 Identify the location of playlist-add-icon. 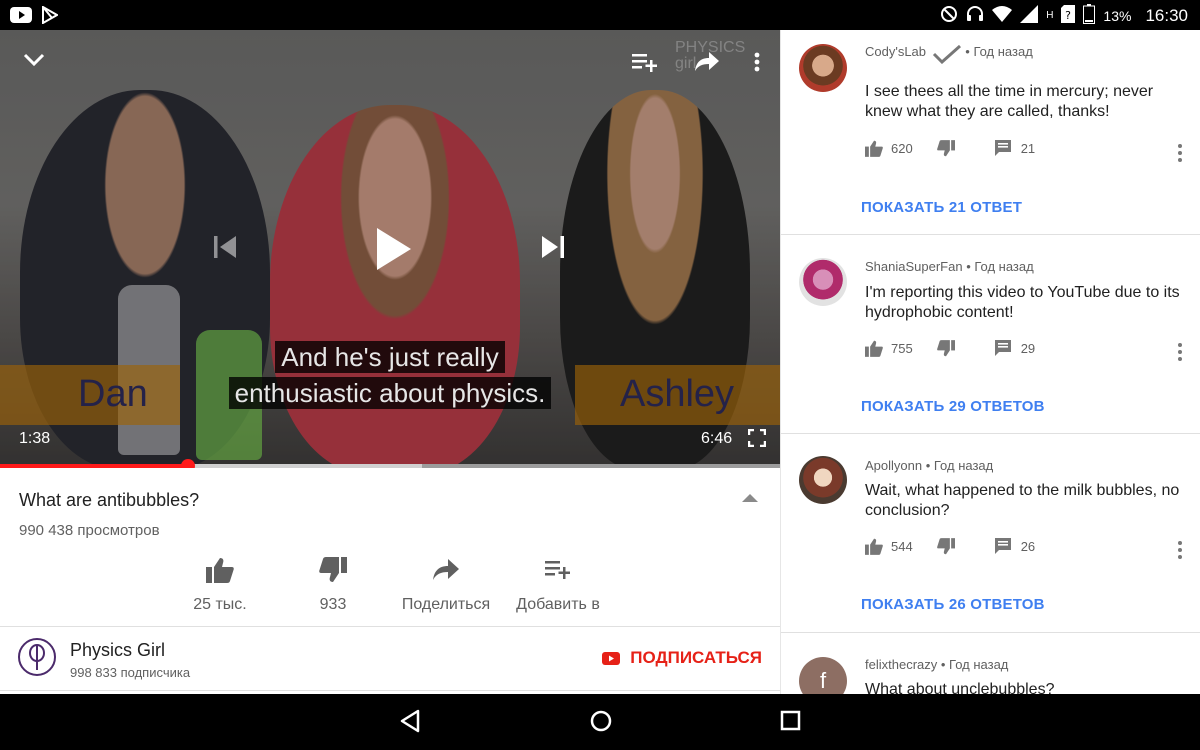
(557, 570).